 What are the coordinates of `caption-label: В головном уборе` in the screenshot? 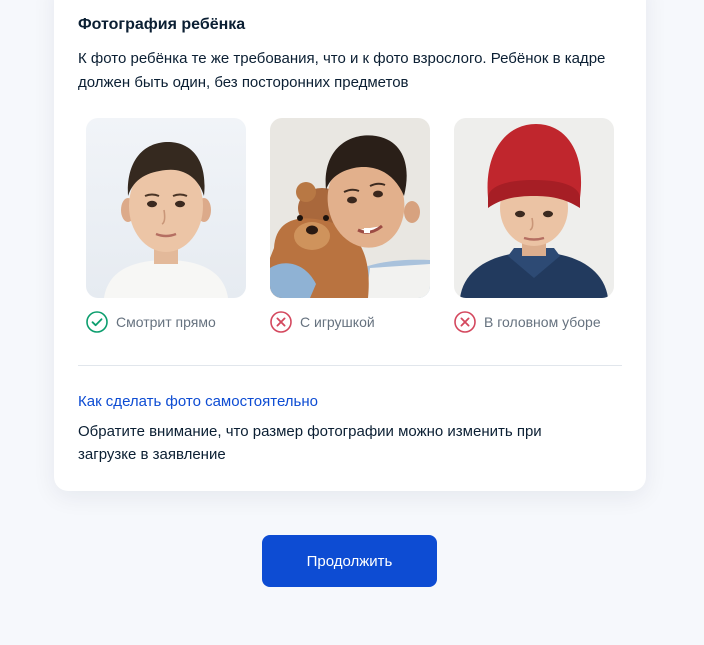 It's located at (542, 322).